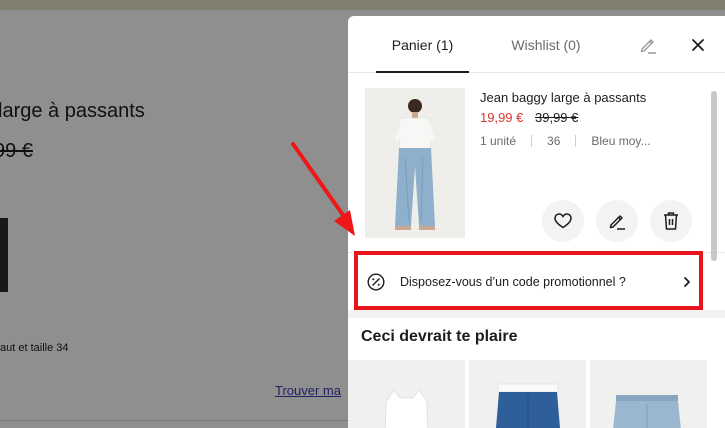 Image resolution: width=725 pixels, height=428 pixels. I want to click on size: 36, so click(554, 141).